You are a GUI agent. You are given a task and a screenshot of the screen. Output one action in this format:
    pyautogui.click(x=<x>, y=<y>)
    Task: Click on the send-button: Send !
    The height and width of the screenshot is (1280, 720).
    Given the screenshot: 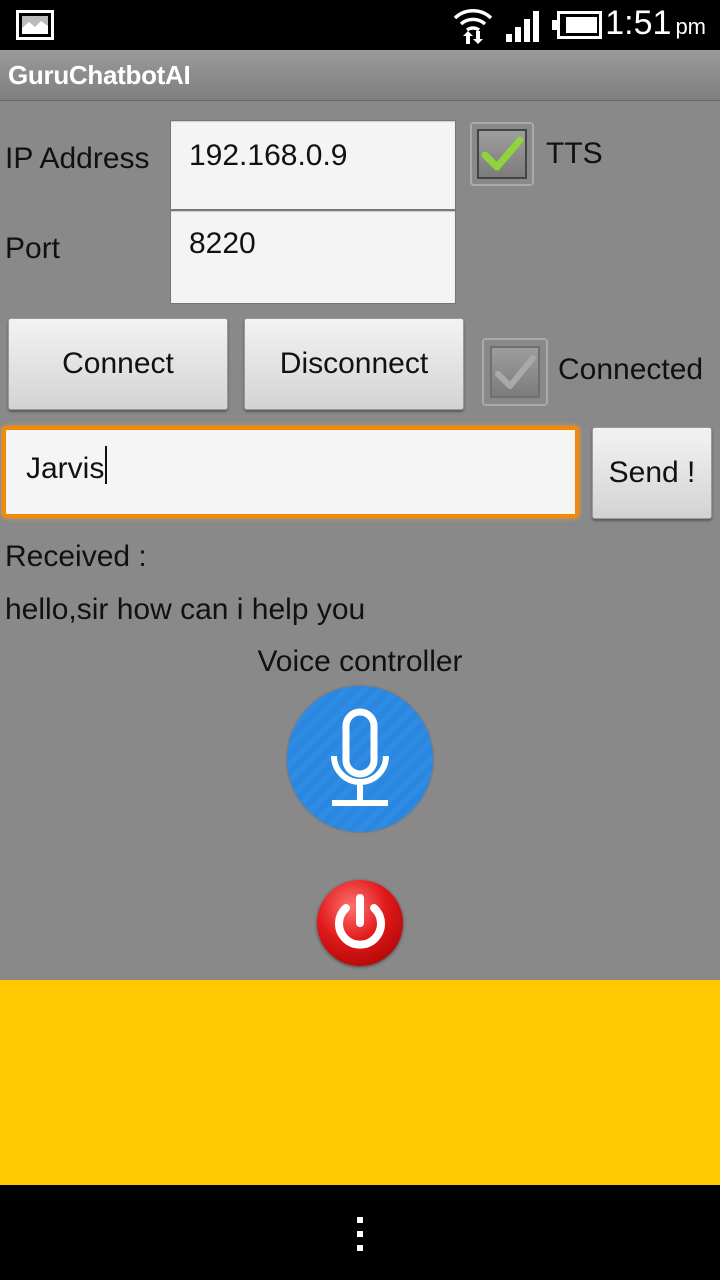 What is the action you would take?
    pyautogui.click(x=652, y=473)
    